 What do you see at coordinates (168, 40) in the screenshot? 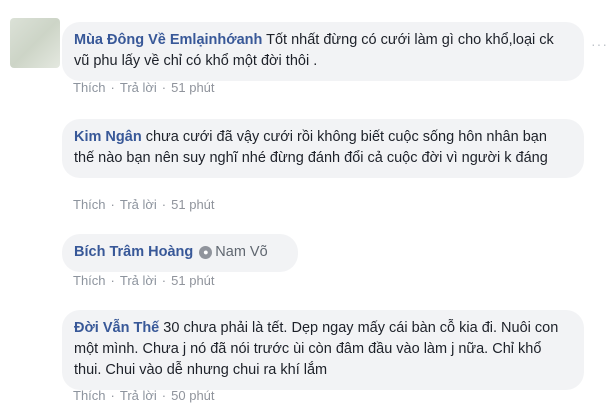
I see `comment-author: Mùa Đông Về Emlạinhớanh` at bounding box center [168, 40].